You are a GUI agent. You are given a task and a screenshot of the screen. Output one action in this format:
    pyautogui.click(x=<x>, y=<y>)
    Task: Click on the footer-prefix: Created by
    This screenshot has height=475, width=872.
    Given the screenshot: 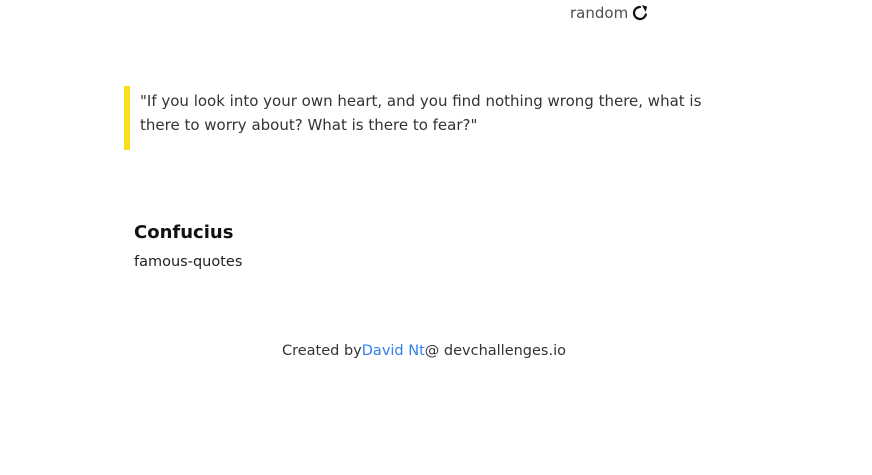 What is the action you would take?
    pyautogui.click(x=321, y=351)
    